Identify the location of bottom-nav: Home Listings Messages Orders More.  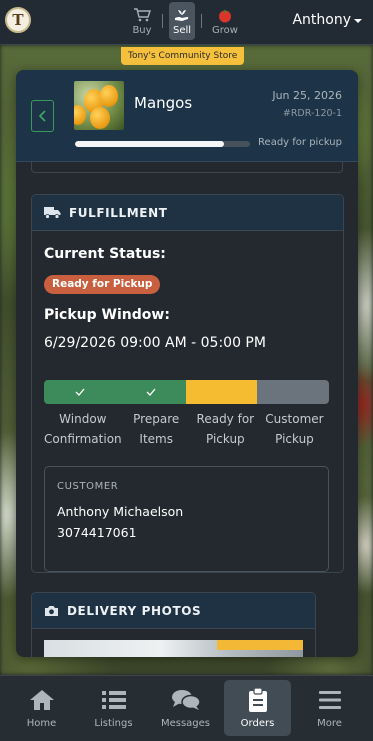
(186, 708).